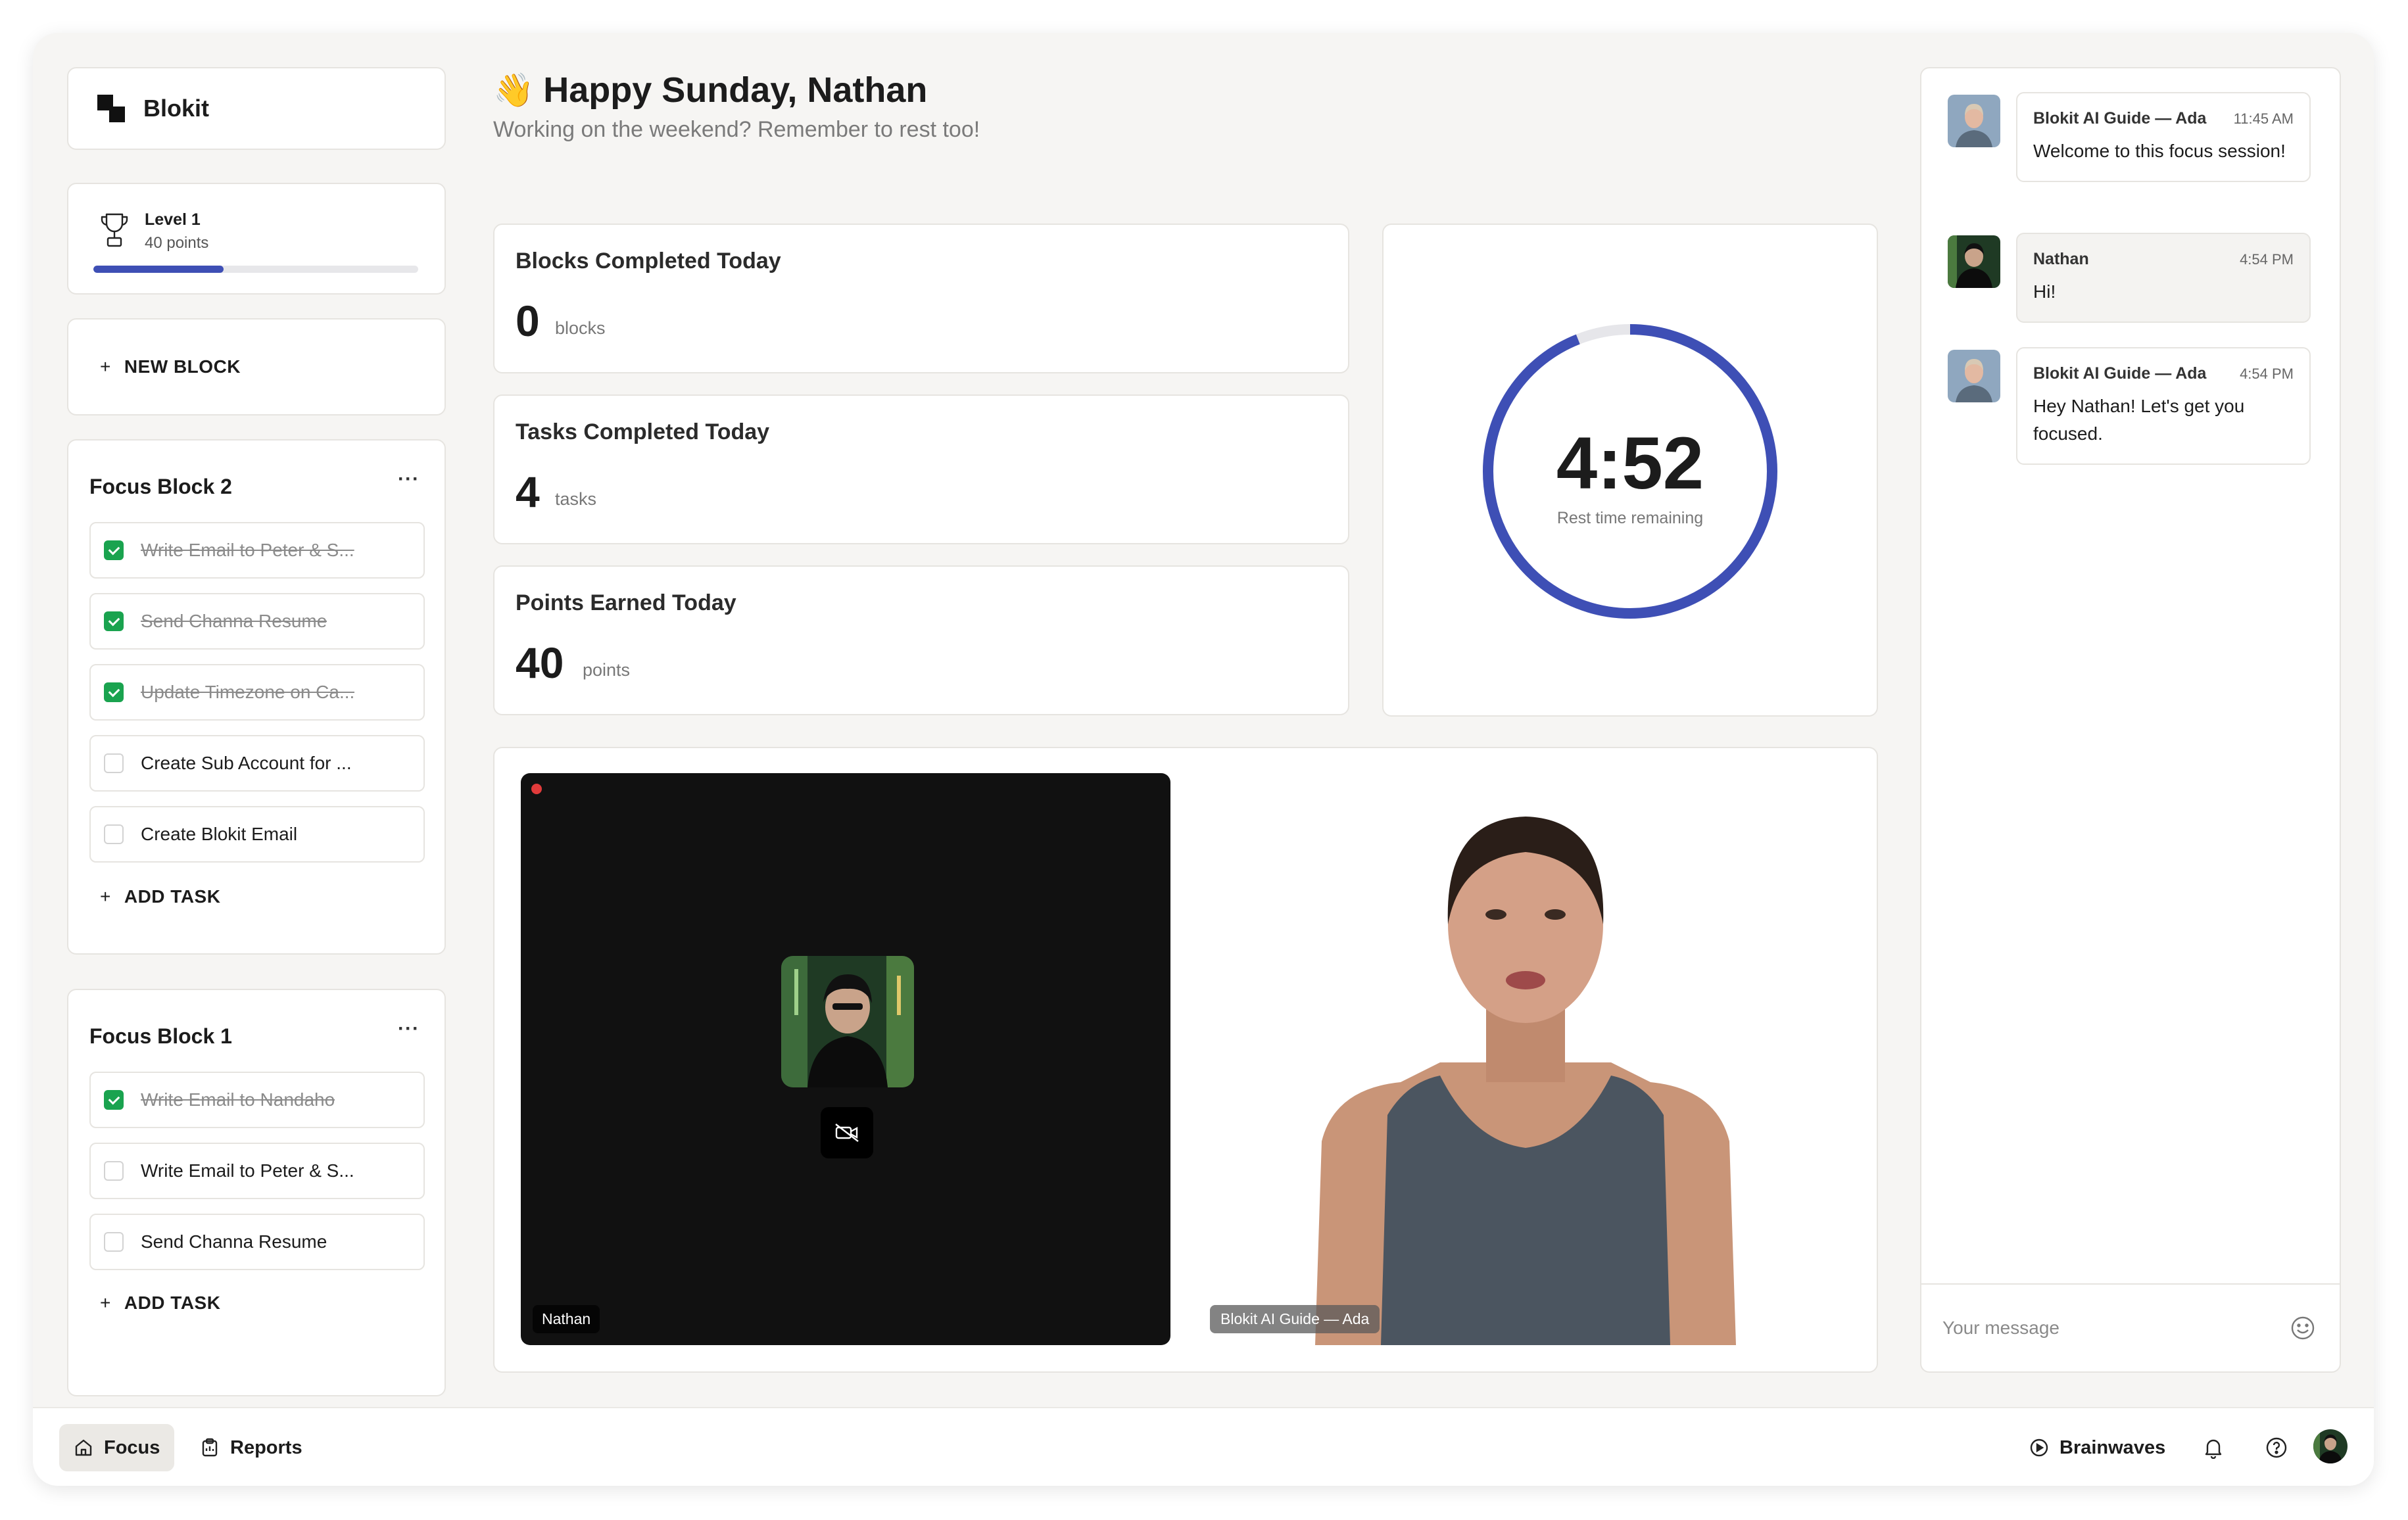 The width and height of the screenshot is (2408, 1520). What do you see at coordinates (2130, 1327) in the screenshot?
I see `chat-message-input: Your message` at bounding box center [2130, 1327].